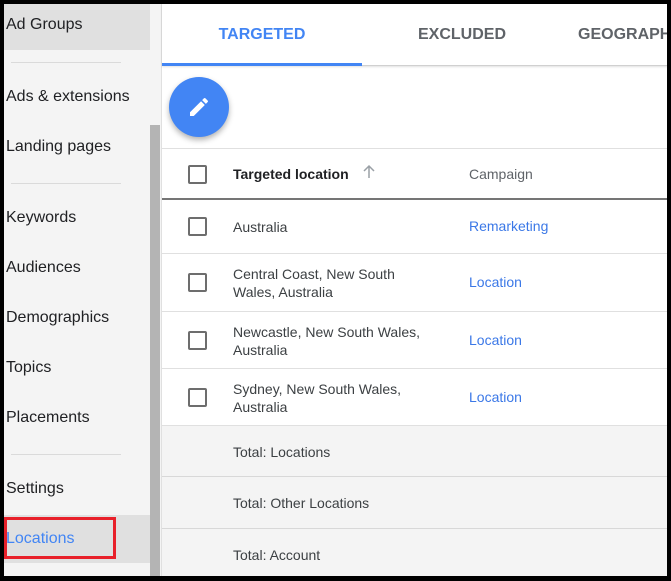  Describe the element at coordinates (508, 226) in the screenshot. I see `campaign-link: Remarketing` at that location.